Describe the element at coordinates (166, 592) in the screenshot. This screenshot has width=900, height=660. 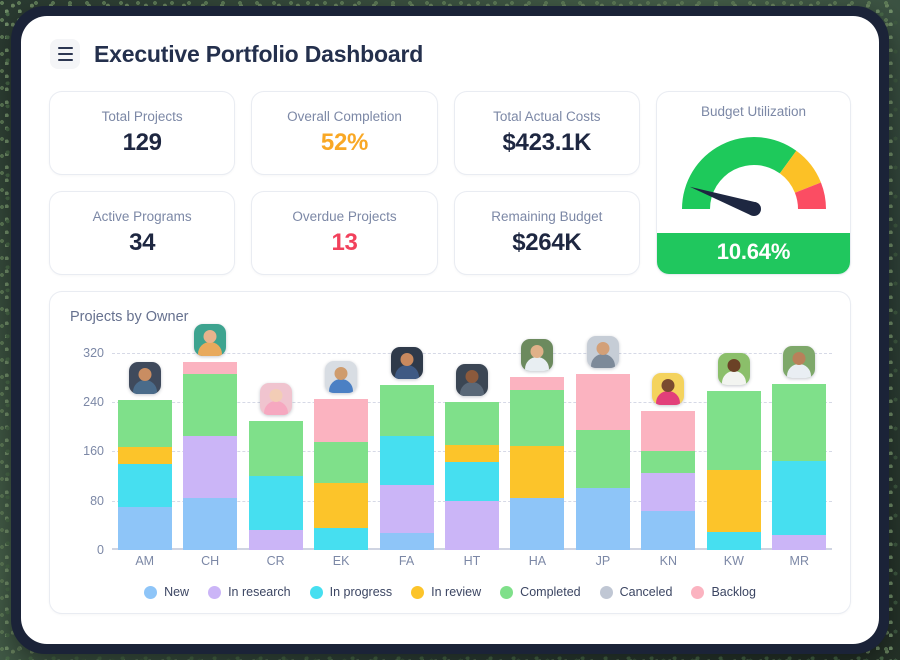
I see `legend-item: New` at that location.